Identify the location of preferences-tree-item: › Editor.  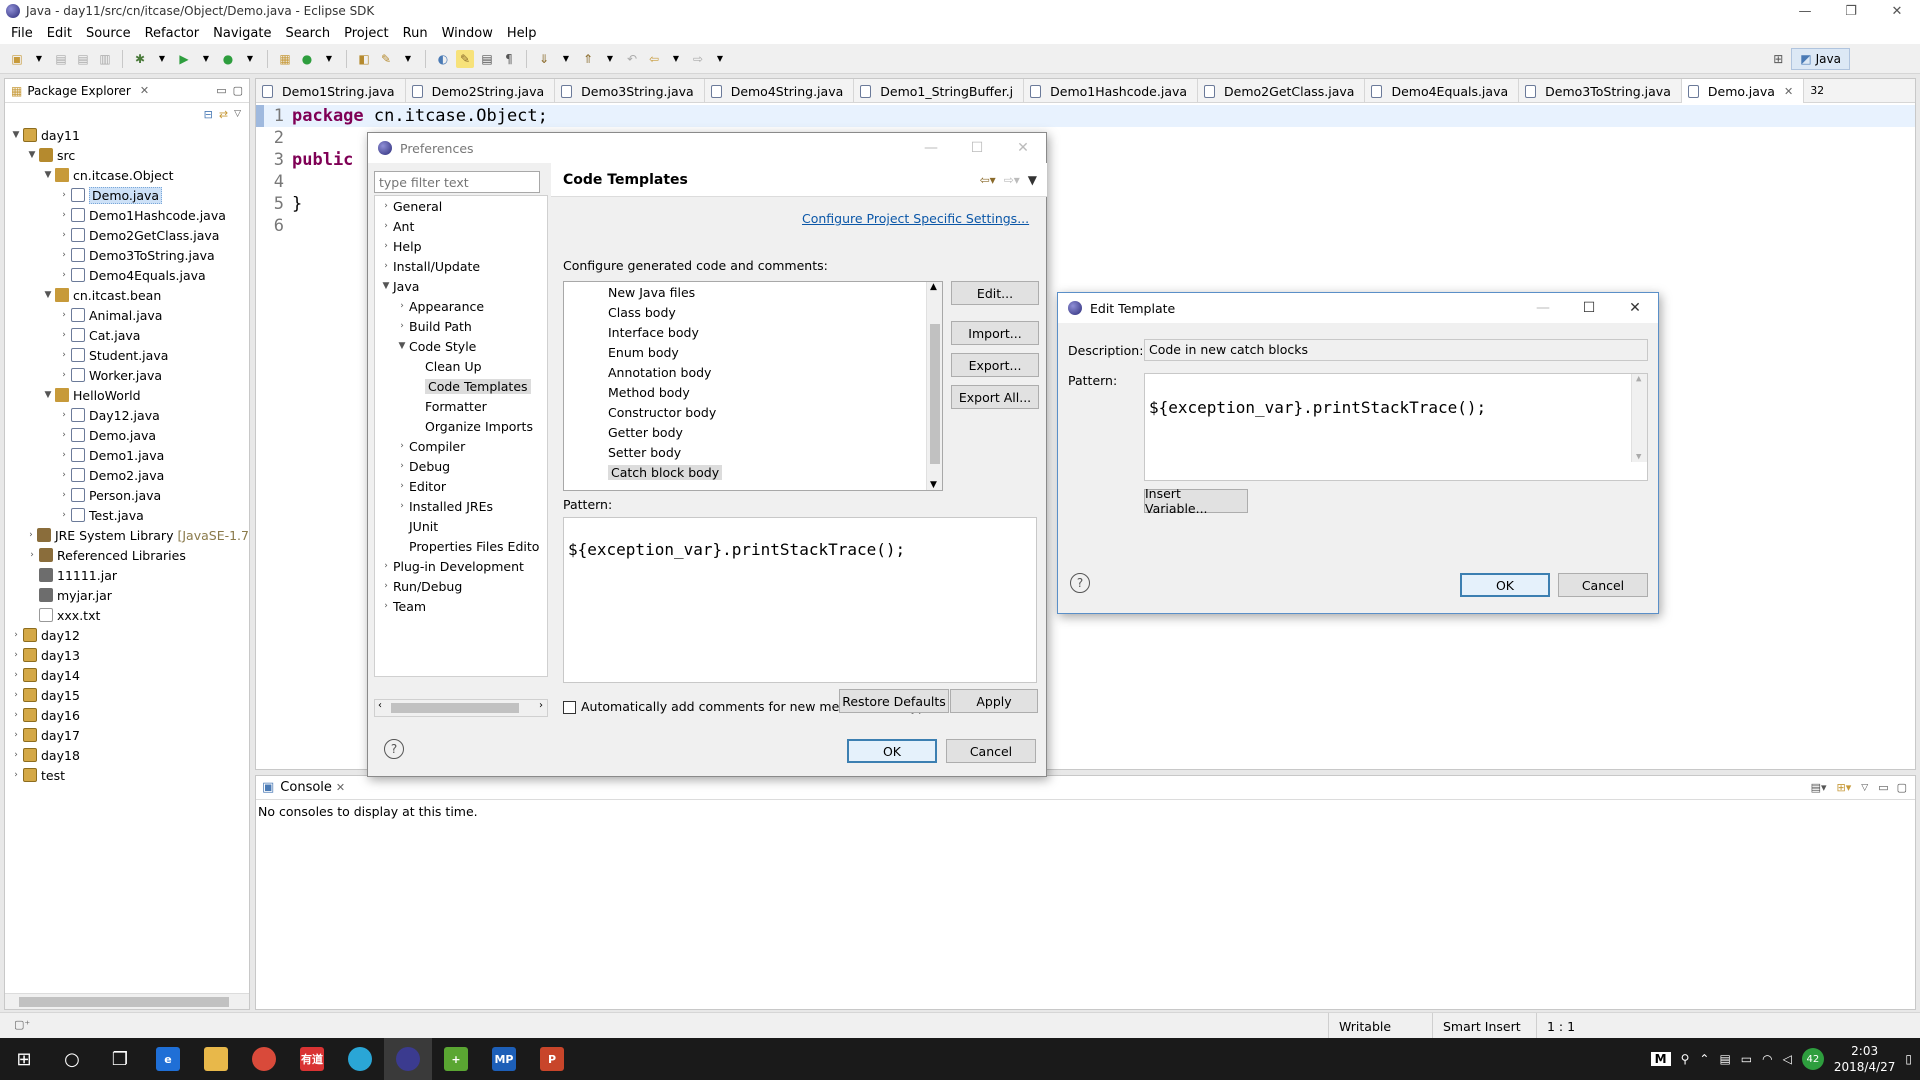
(461, 486).